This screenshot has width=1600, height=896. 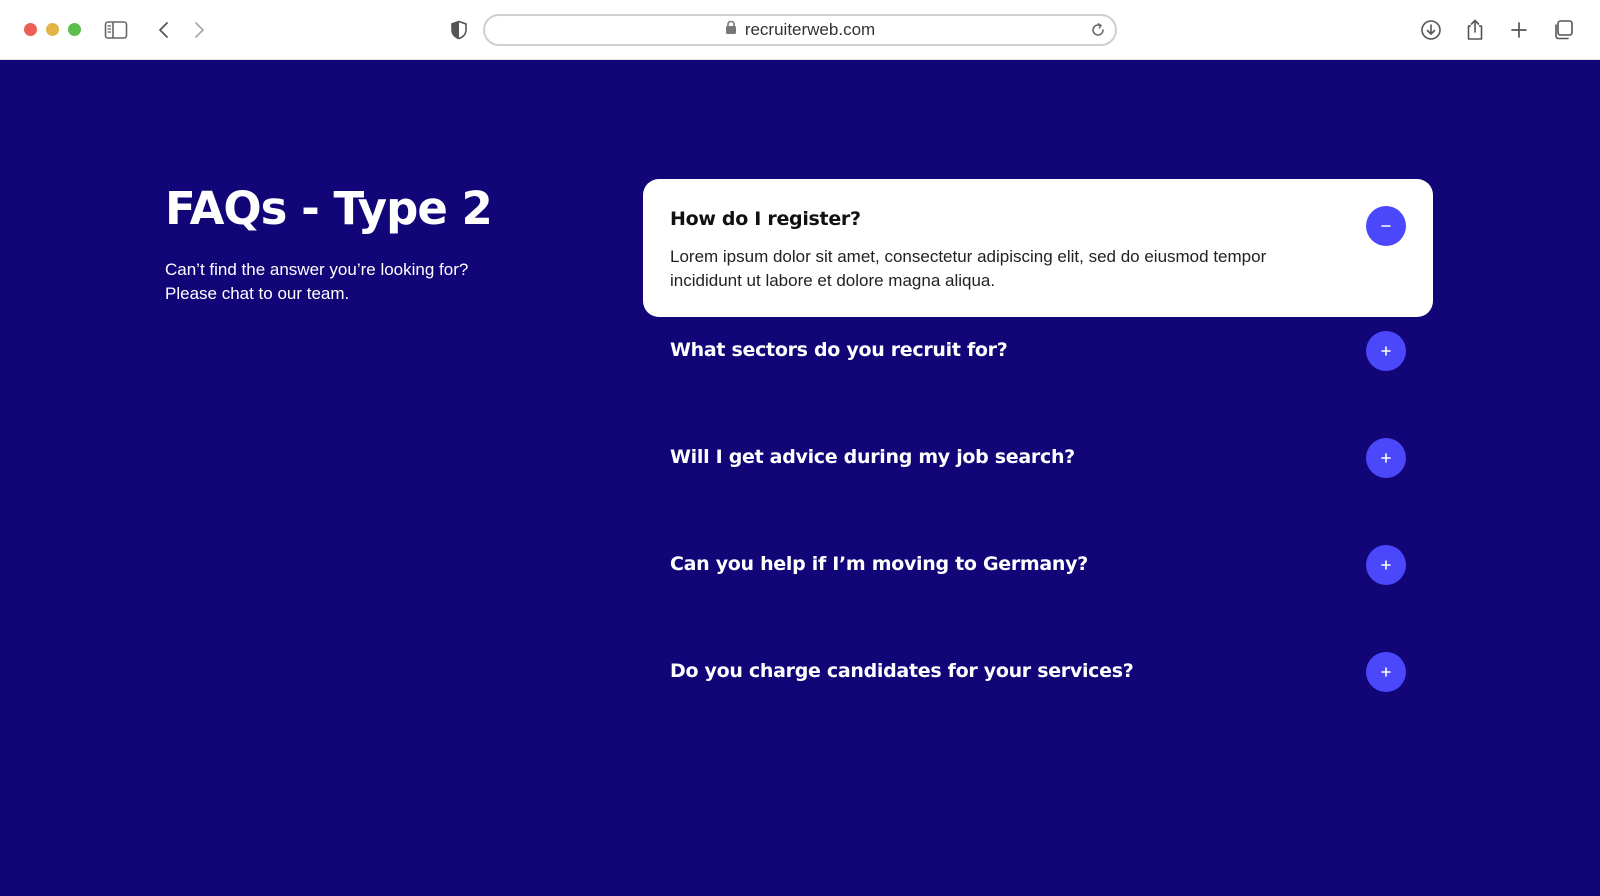 I want to click on back-icon, so click(x=164, y=30).